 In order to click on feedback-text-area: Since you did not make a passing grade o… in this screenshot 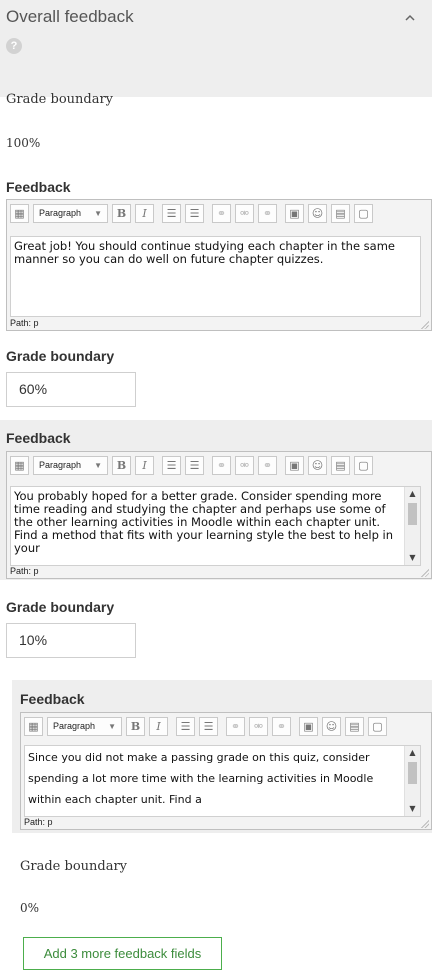, I will do `click(222, 781)`.